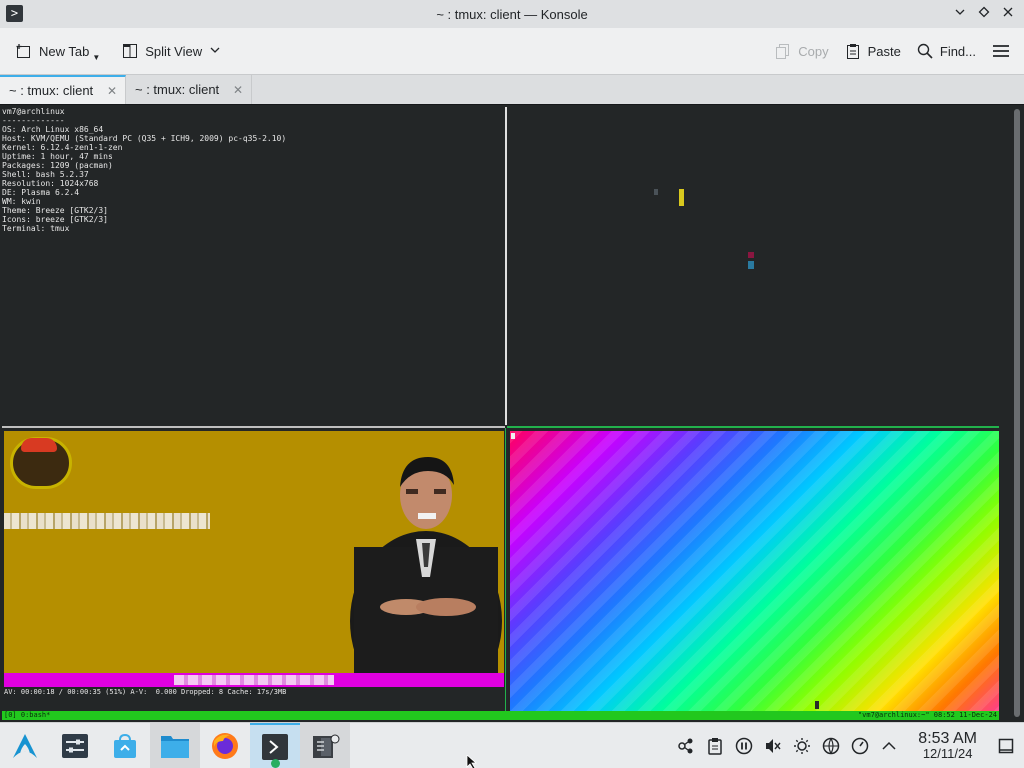 The height and width of the screenshot is (768, 1024). Describe the element at coordinates (33, 111) in the screenshot. I see `terminal-line: vm7@archlinux` at that location.